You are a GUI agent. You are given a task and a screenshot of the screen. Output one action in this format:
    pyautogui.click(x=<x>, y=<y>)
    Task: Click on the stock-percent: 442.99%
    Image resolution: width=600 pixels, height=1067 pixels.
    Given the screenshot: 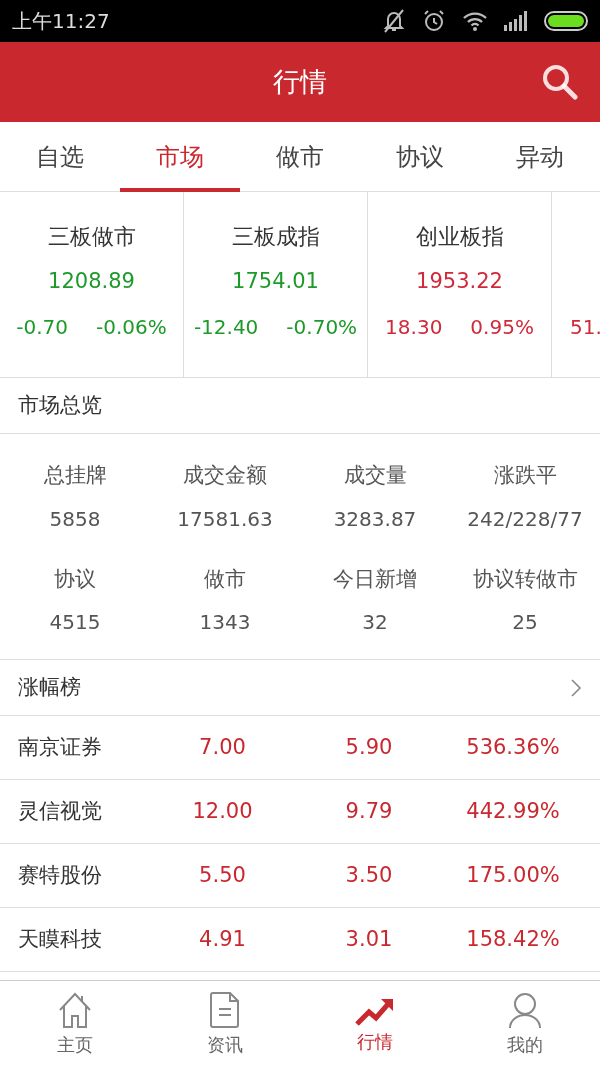 What is the action you would take?
    pyautogui.click(x=513, y=811)
    